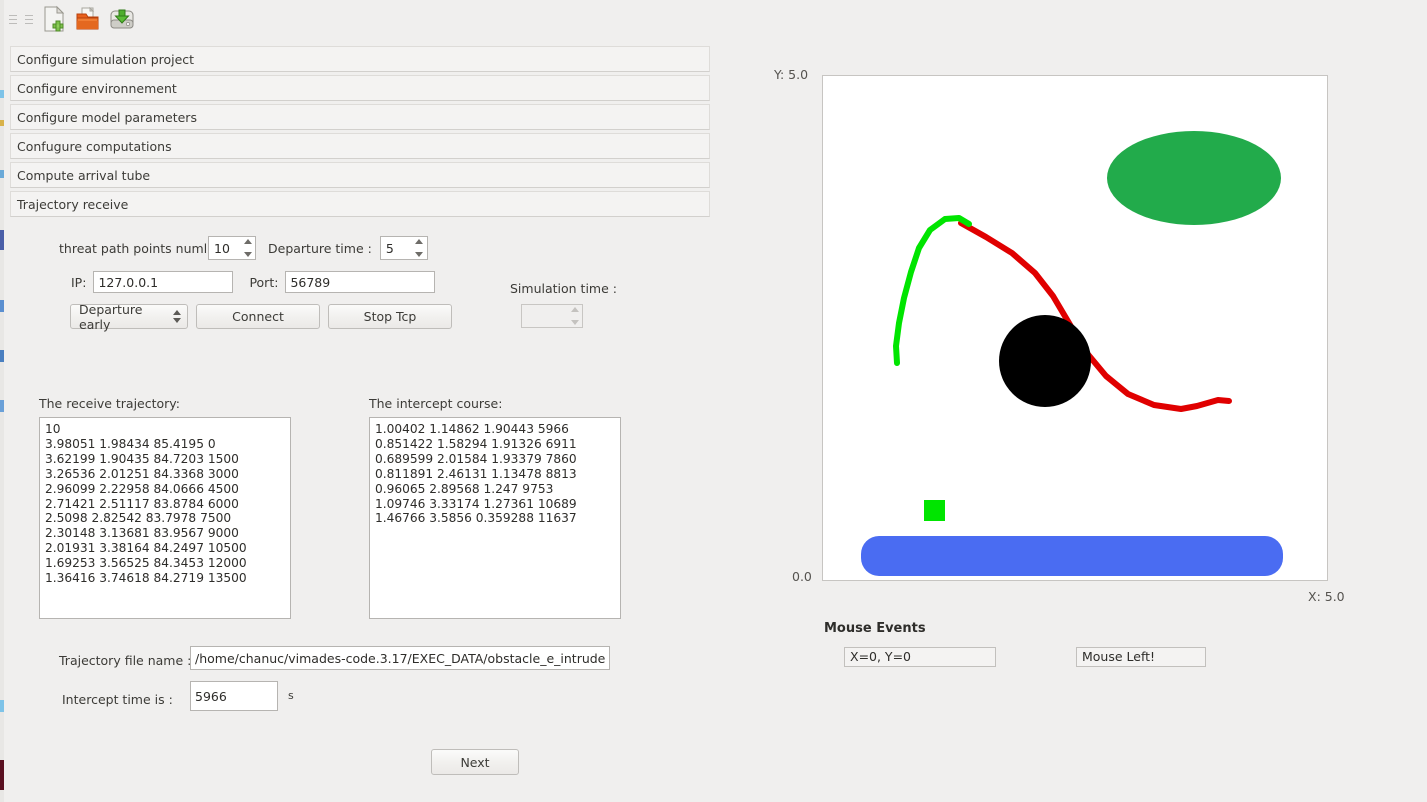 Image resolution: width=1427 pixels, height=802 pixels. Describe the element at coordinates (111, 316) in the screenshot. I see `departure-mode-value: Departure early` at that location.